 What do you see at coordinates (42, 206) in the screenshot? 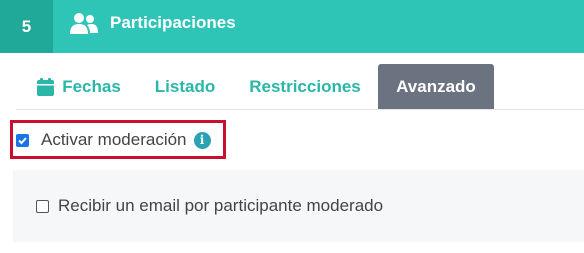
I see `email-checkbox` at bounding box center [42, 206].